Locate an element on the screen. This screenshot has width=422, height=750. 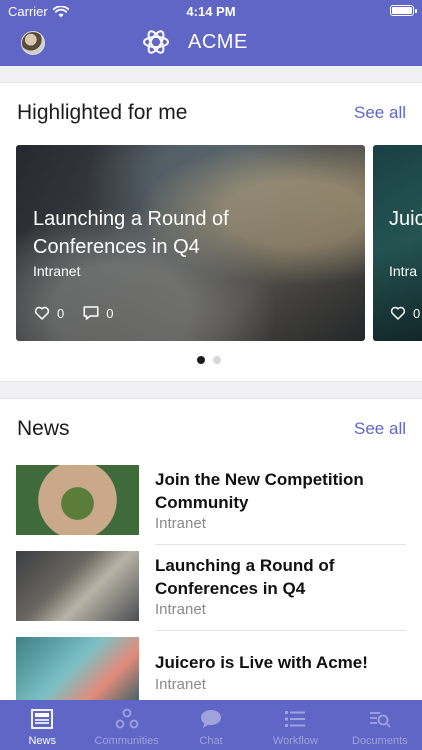
workflow-icon is located at coordinates (295, 719).